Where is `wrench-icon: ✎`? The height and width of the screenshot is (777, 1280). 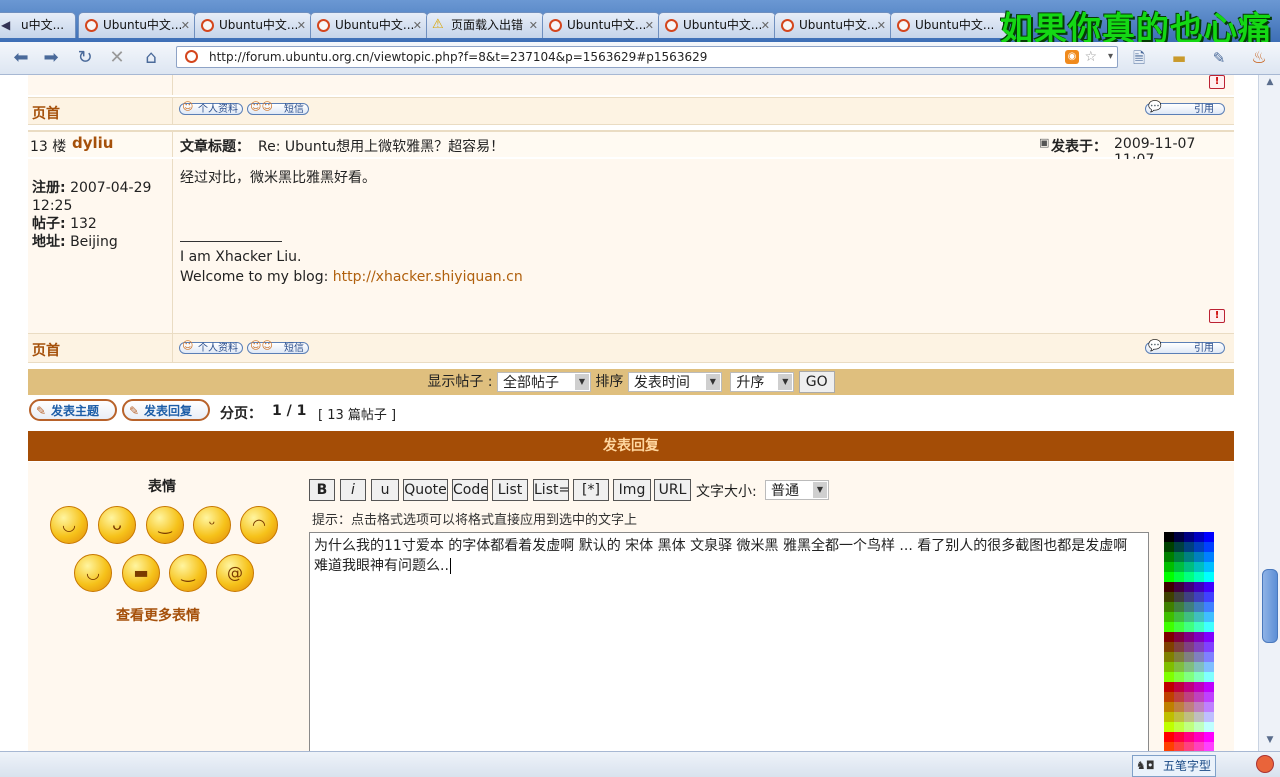
wrench-icon: ✎ is located at coordinates (1219, 58).